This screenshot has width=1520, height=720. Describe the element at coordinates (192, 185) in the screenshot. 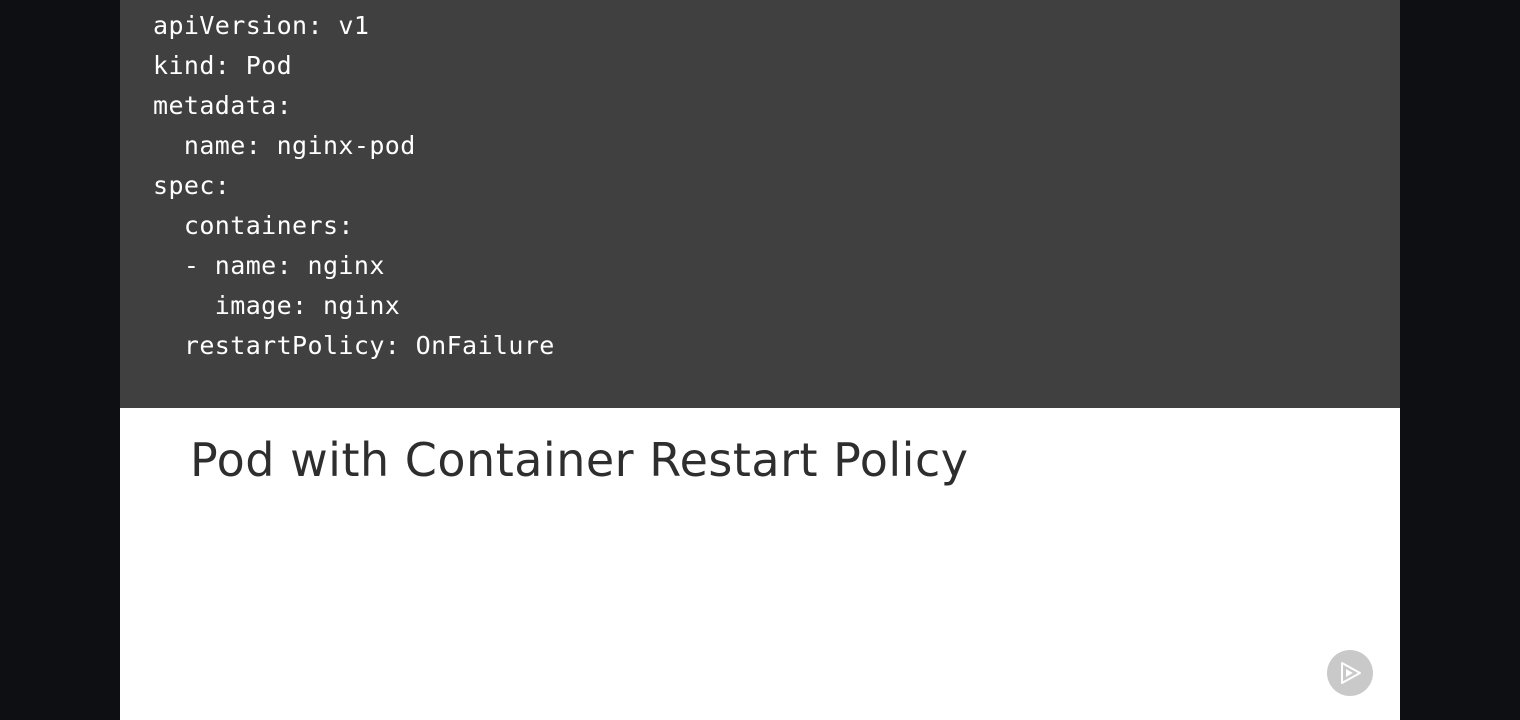

I see `code-line: spec:` at that location.